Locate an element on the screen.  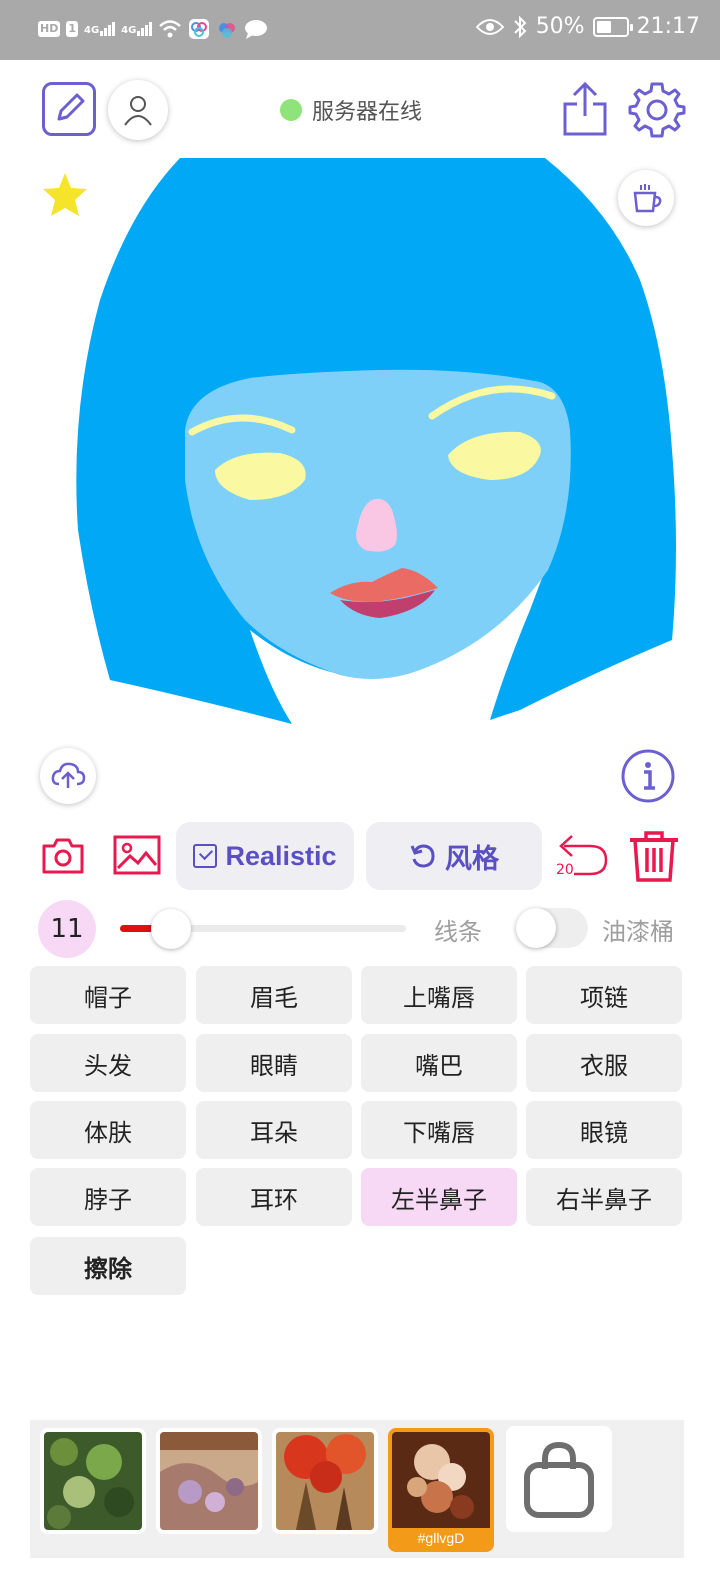
user-icon is located at coordinates (138, 111).